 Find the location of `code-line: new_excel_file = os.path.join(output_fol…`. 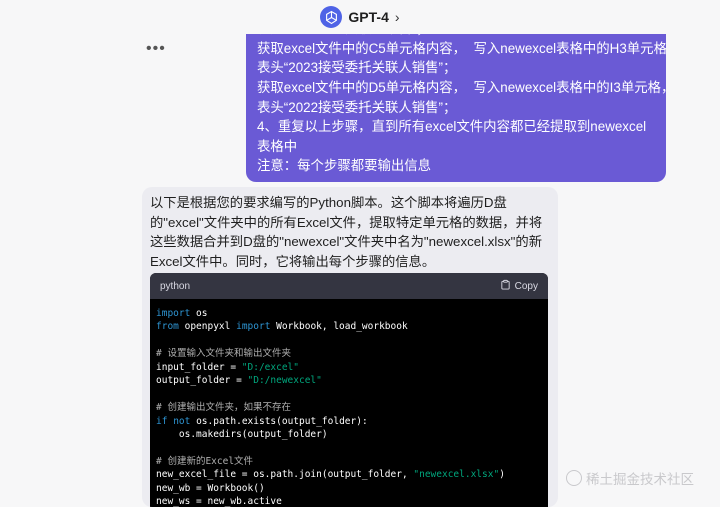

code-line: new_excel_file = os.path.join(output_fol… is located at coordinates (349, 474).